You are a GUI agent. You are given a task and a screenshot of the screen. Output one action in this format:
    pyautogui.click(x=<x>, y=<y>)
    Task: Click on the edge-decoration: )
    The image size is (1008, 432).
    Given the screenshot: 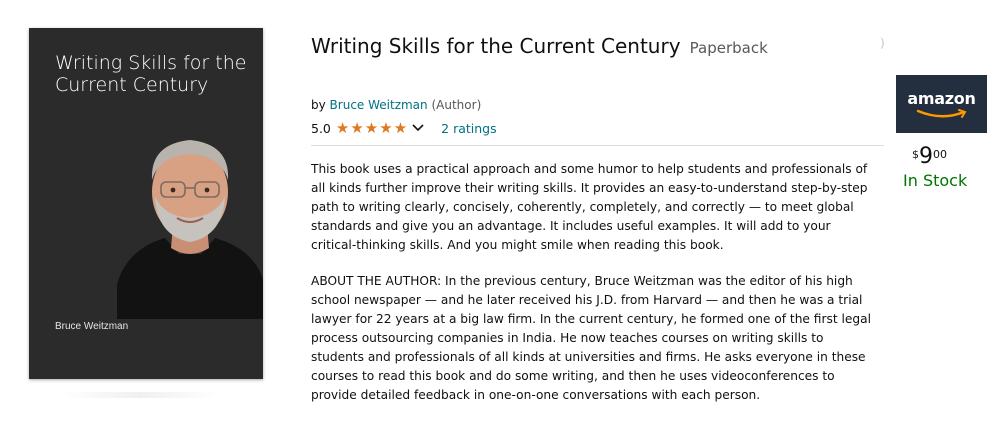 What is the action you would take?
    pyautogui.click(x=882, y=43)
    